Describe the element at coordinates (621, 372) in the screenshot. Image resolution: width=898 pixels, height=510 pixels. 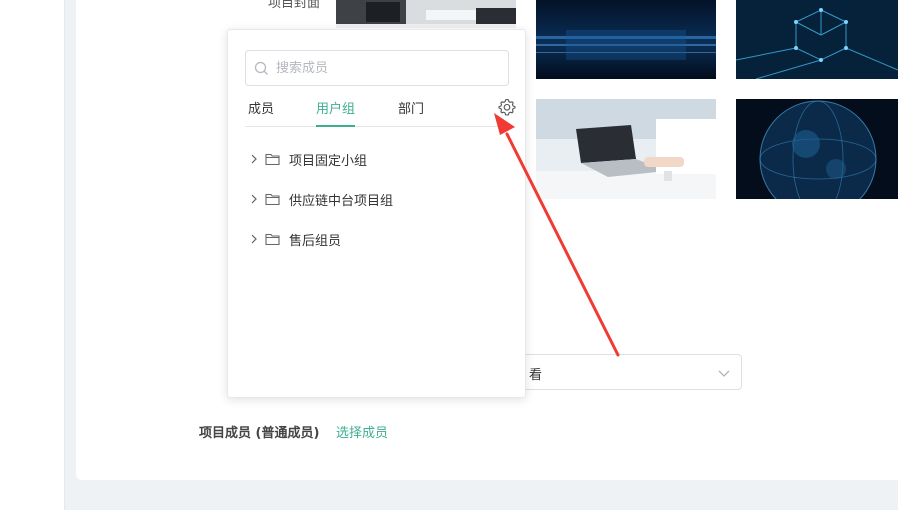
I see `permission-select: 看` at that location.